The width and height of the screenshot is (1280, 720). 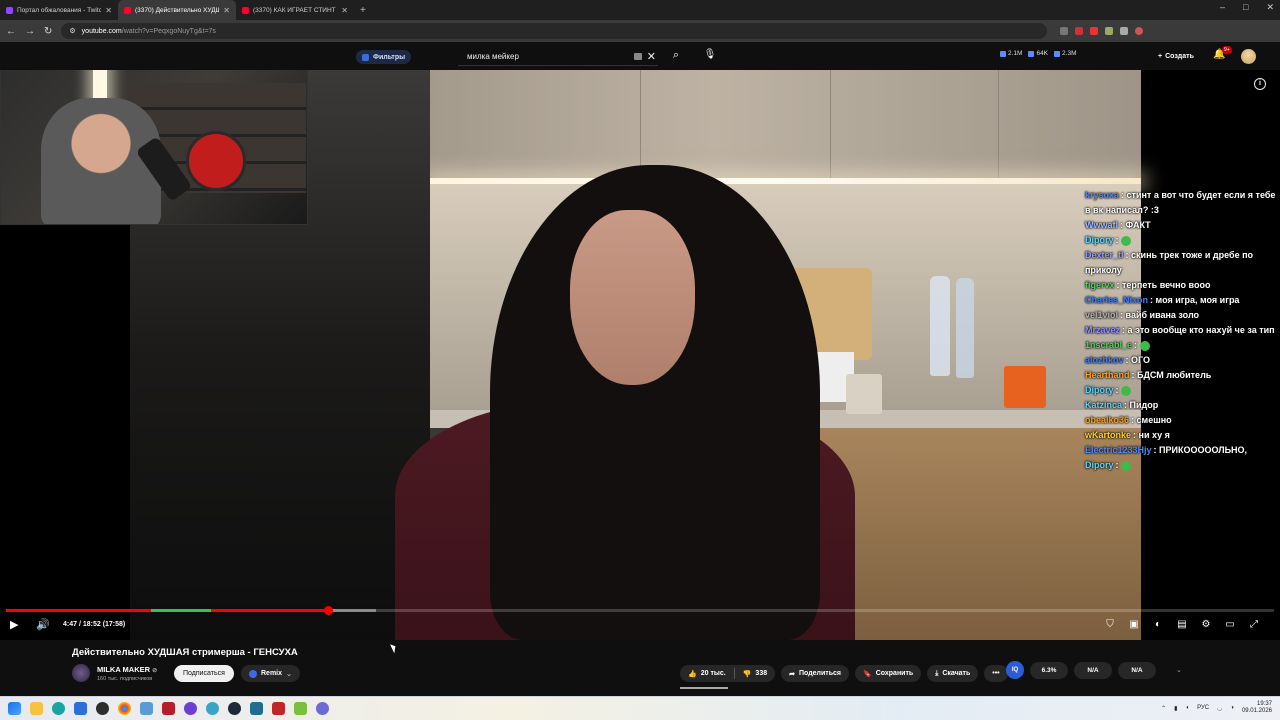 What do you see at coordinates (554, 31) in the screenshot?
I see `url-field: ⚙ youtube.com/watch?v=PeqxgoNuyTg&t=7s` at bounding box center [554, 31].